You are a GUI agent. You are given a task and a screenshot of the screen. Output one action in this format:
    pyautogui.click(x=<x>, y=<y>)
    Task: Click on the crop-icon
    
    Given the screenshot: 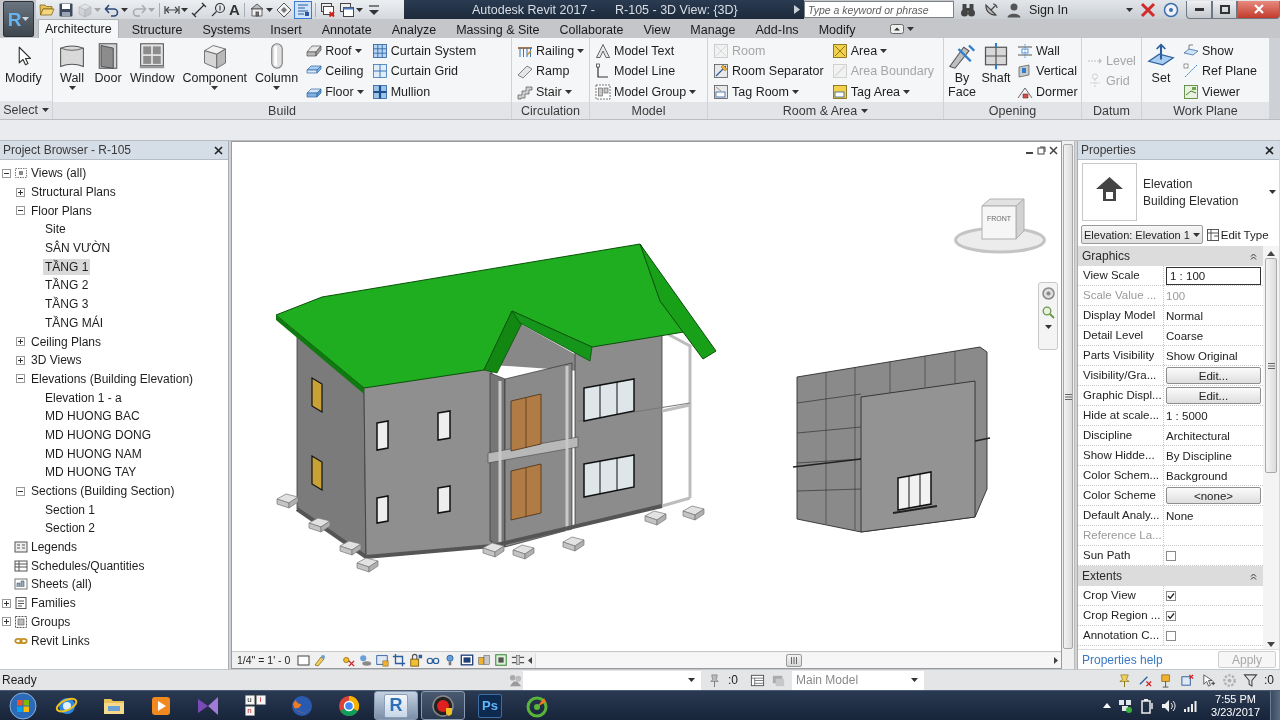 What is the action you would take?
    pyautogui.click(x=399, y=660)
    